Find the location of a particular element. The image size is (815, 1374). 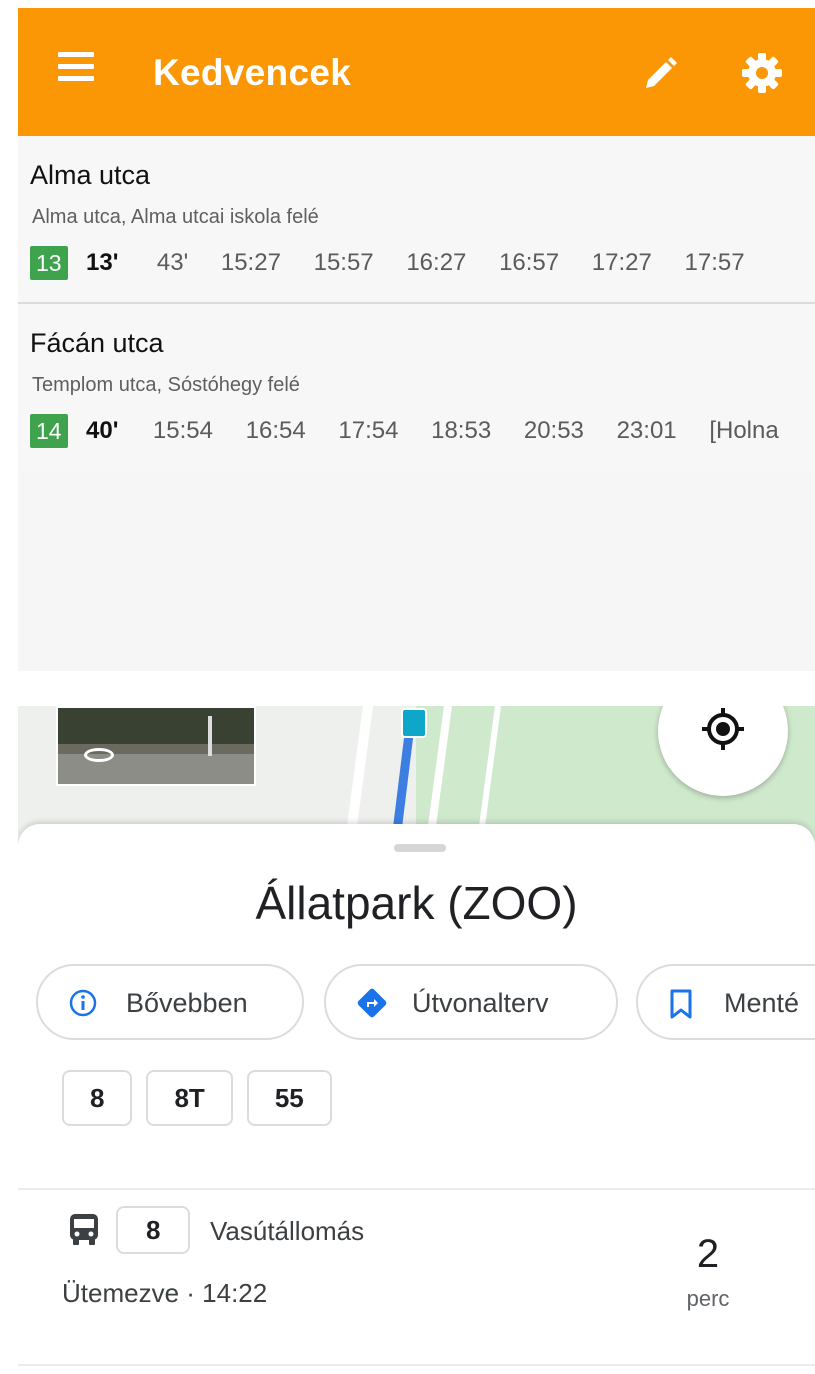

transit-lines: 8 8T 55 is located at coordinates (204, 1098).